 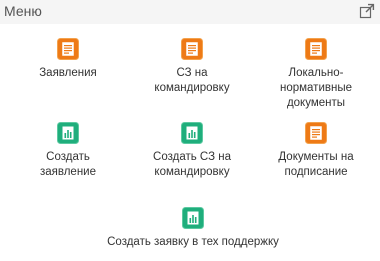 I want to click on expand-icon, so click(x=367, y=11).